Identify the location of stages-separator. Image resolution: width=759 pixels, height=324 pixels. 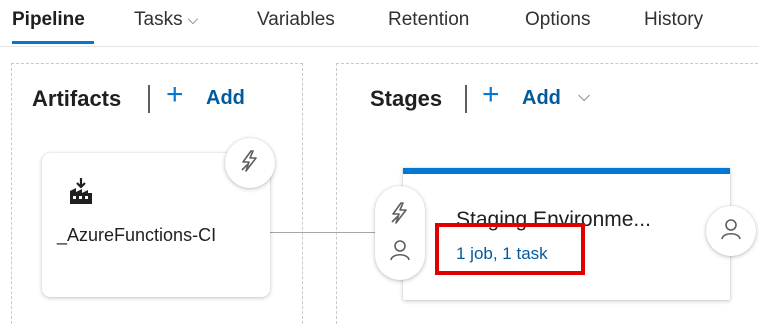
(466, 99).